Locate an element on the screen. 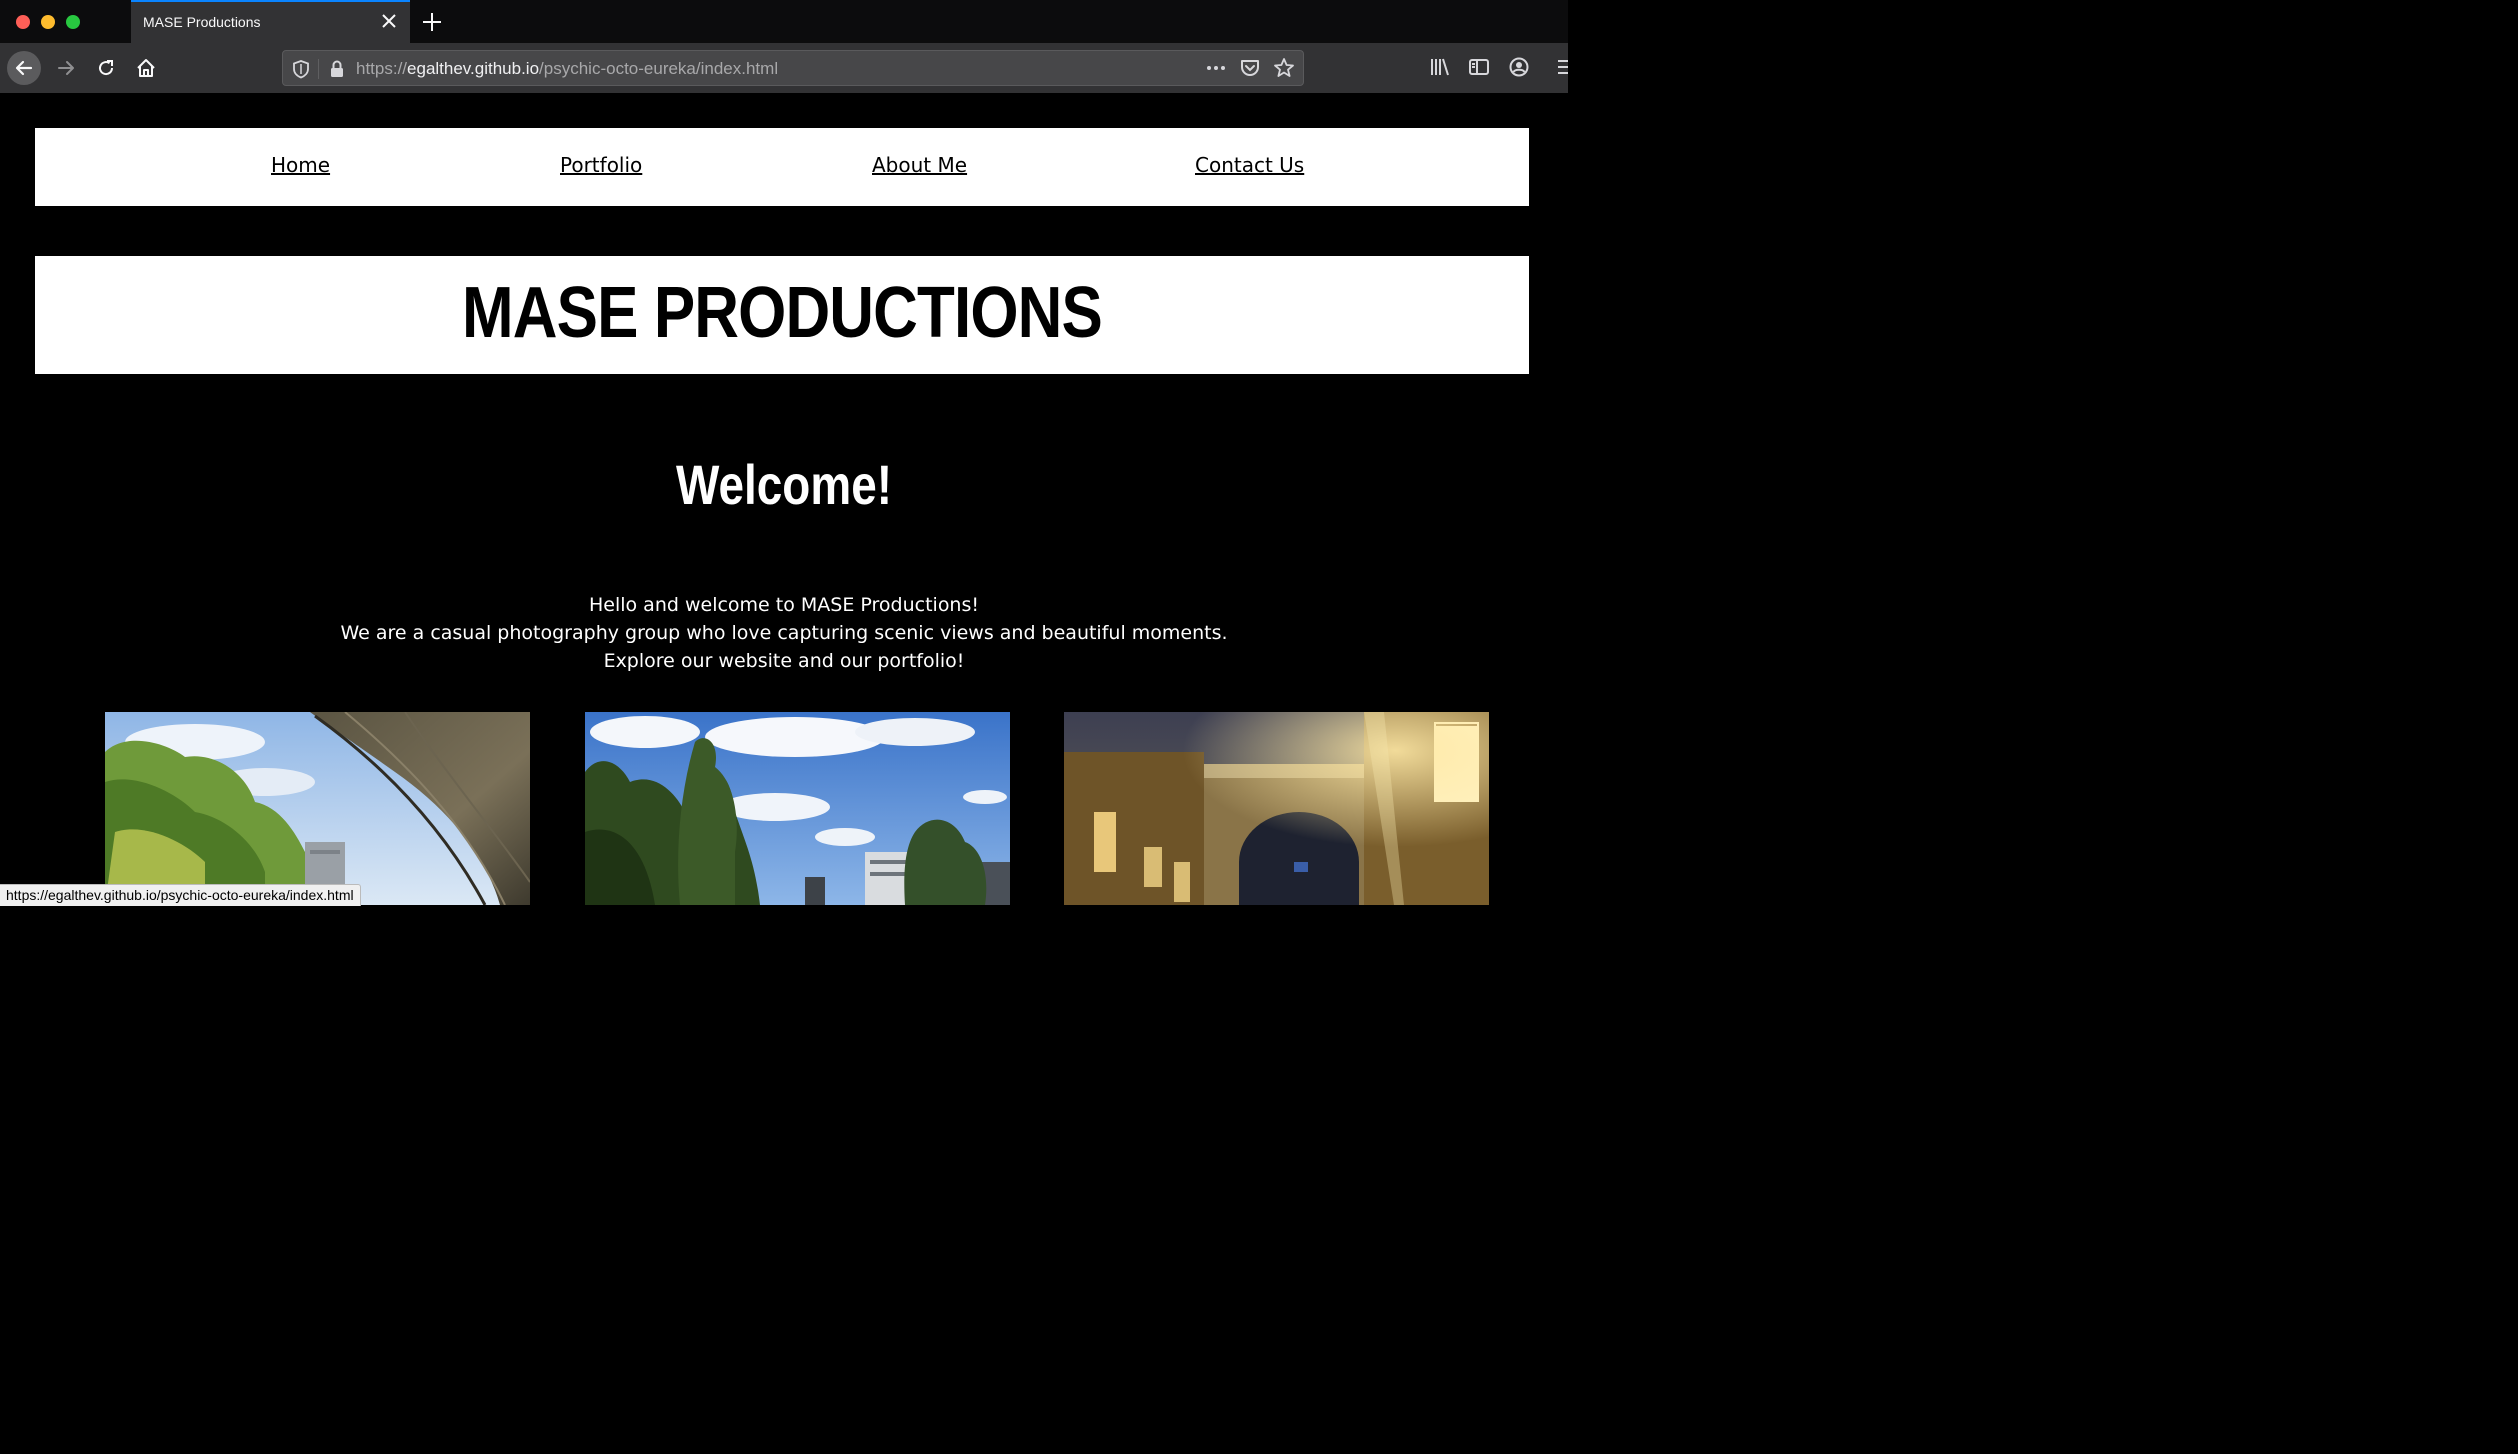  url-separator is located at coordinates (318, 69).